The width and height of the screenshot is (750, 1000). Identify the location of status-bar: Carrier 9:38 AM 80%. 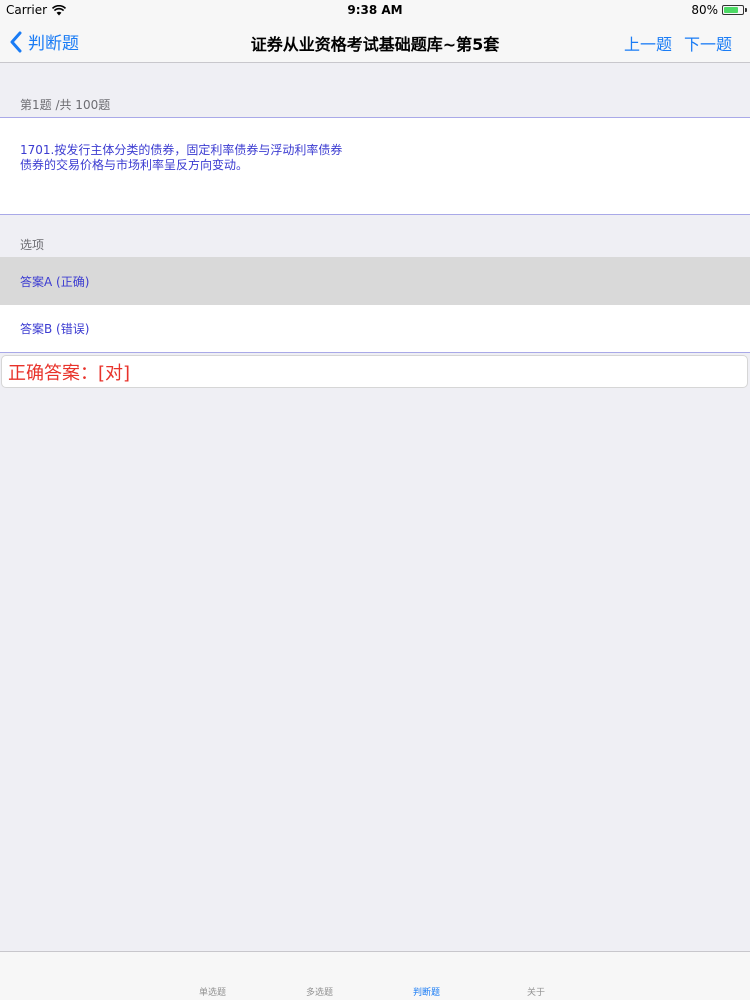
(375, 10).